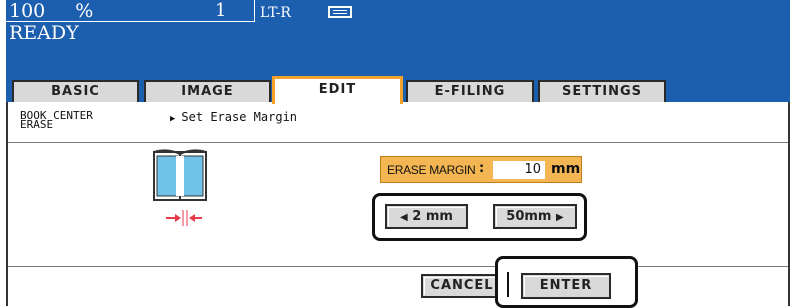 The height and width of the screenshot is (308, 799). I want to click on function-name-line2: ERASE, so click(37, 124).